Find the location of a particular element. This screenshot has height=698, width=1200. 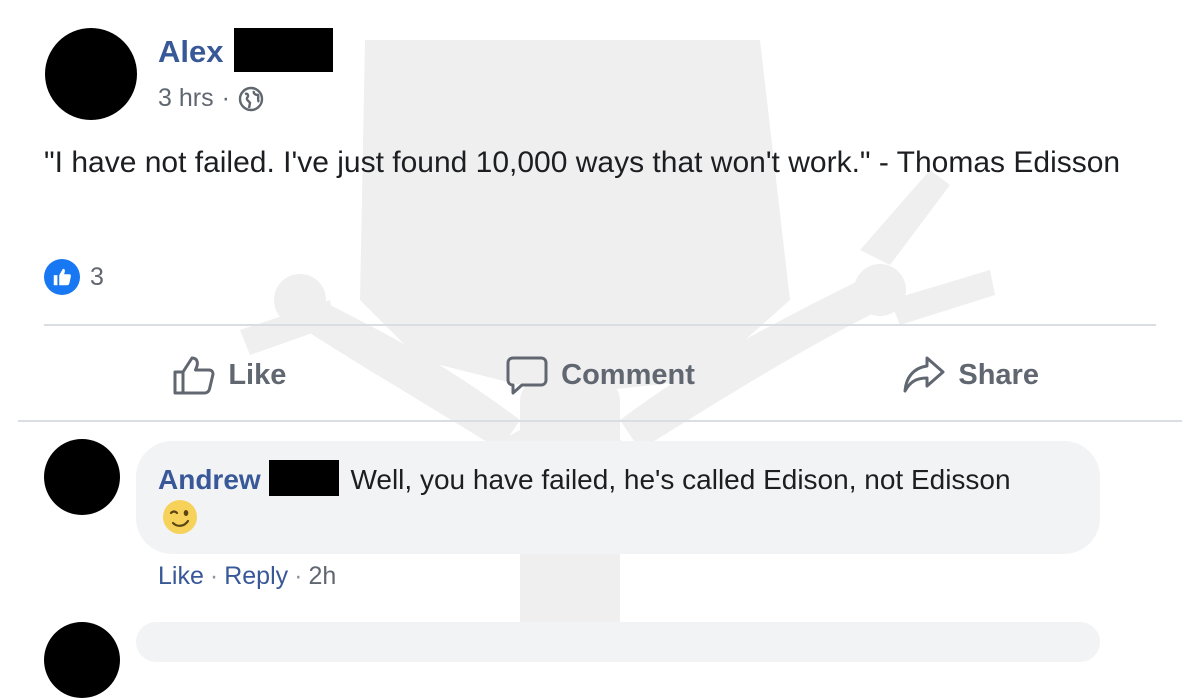

redacted-commenter-surname is located at coordinates (303, 478).